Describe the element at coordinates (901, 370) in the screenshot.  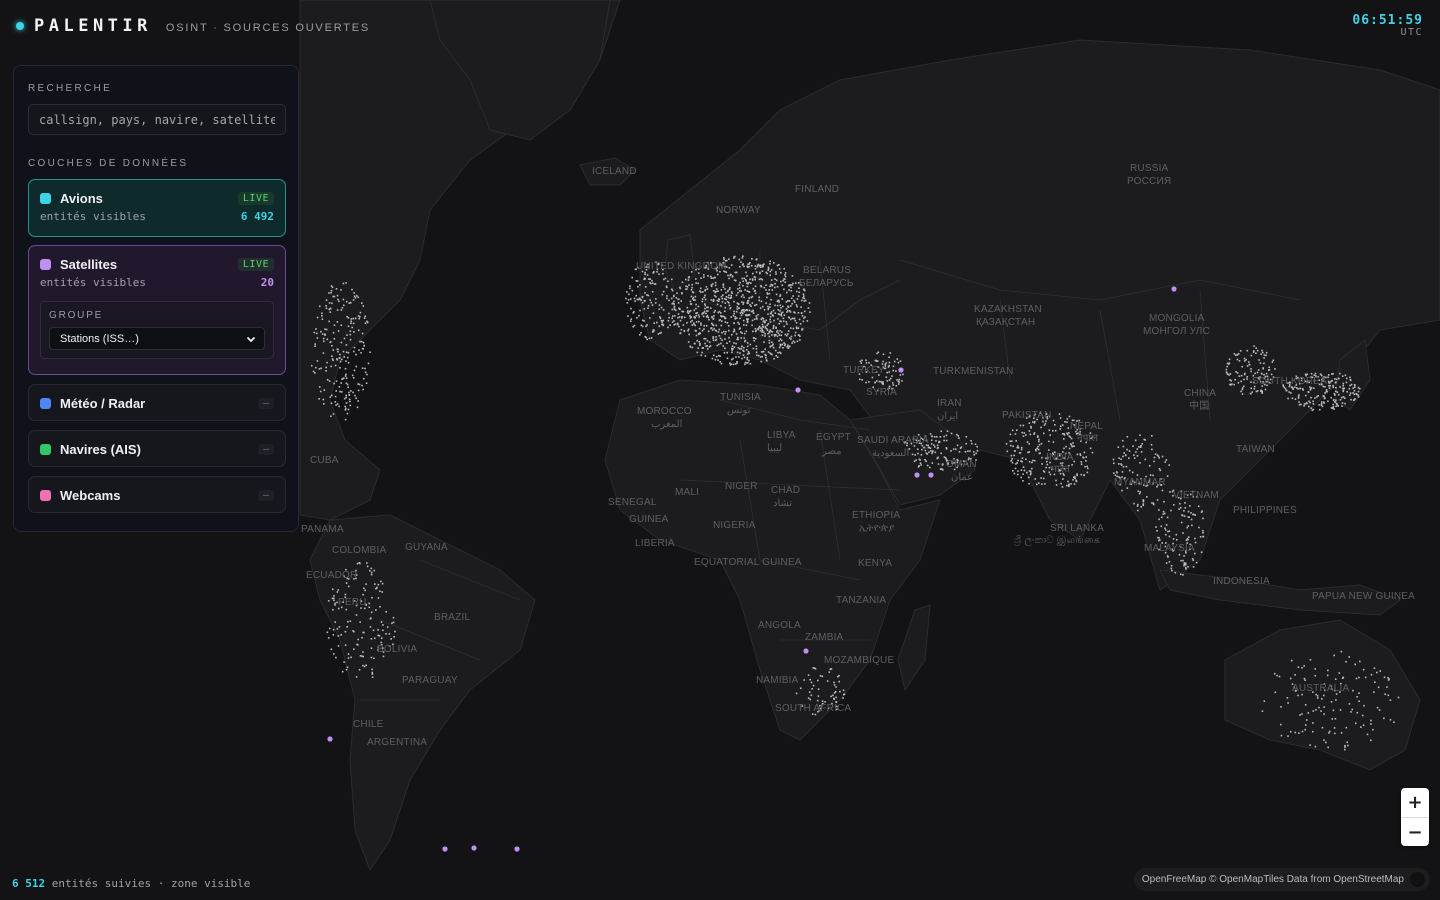
I see `satellite-dot` at that location.